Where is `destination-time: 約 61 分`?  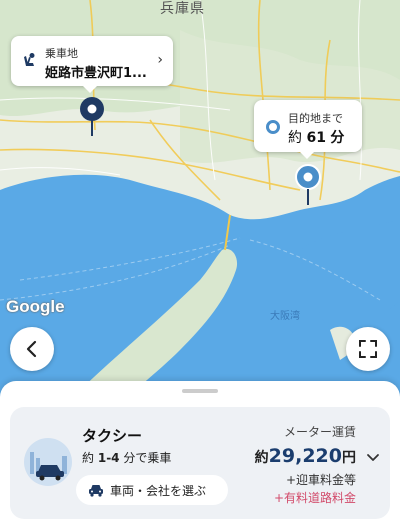 destination-time: 約 61 分 is located at coordinates (316, 137).